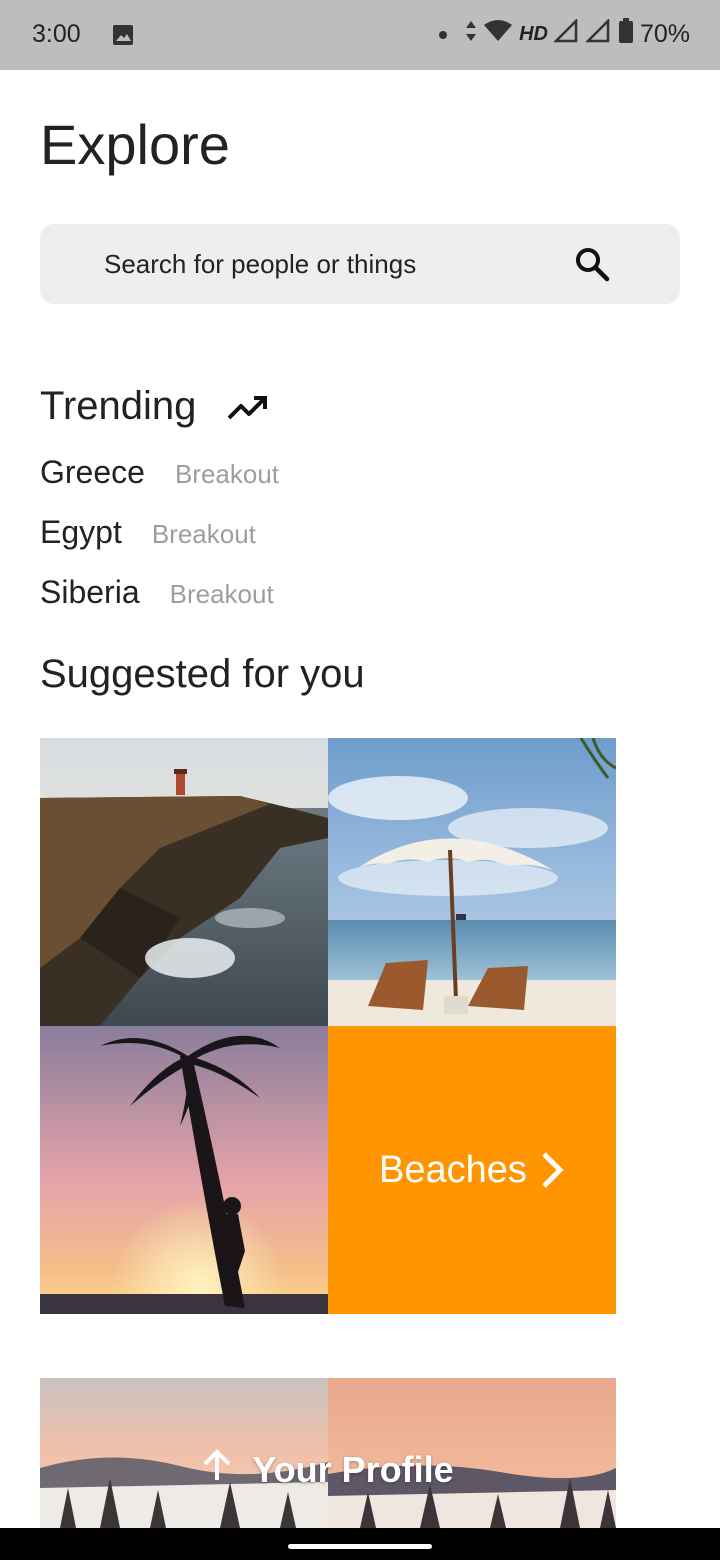 The width and height of the screenshot is (720, 1560). Describe the element at coordinates (184, 1170) in the screenshot. I see `palm-sunset-photo` at that location.